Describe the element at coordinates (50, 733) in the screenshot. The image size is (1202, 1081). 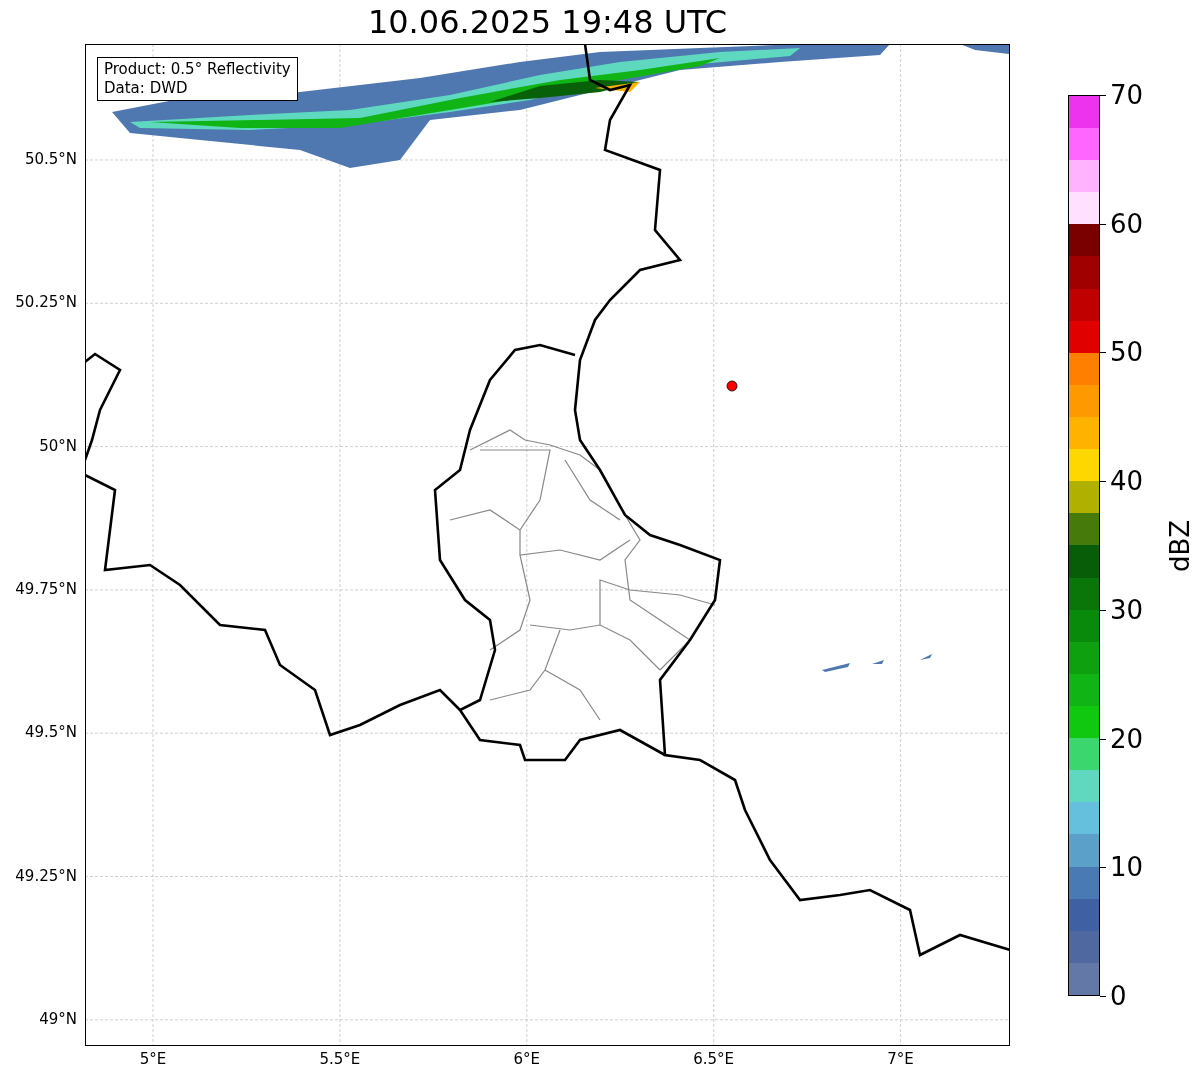
I see `latitude-label: 49.5°N` at that location.